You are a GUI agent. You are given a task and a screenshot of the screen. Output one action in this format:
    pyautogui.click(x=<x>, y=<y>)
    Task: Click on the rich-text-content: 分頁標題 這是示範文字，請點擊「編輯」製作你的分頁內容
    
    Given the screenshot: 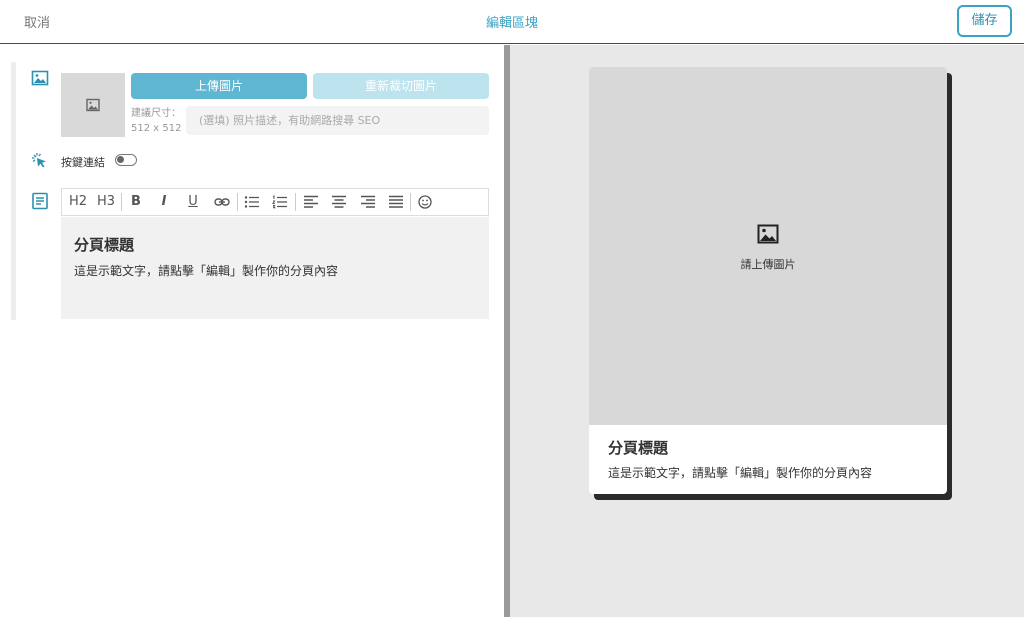 What is the action you would take?
    pyautogui.click(x=275, y=268)
    